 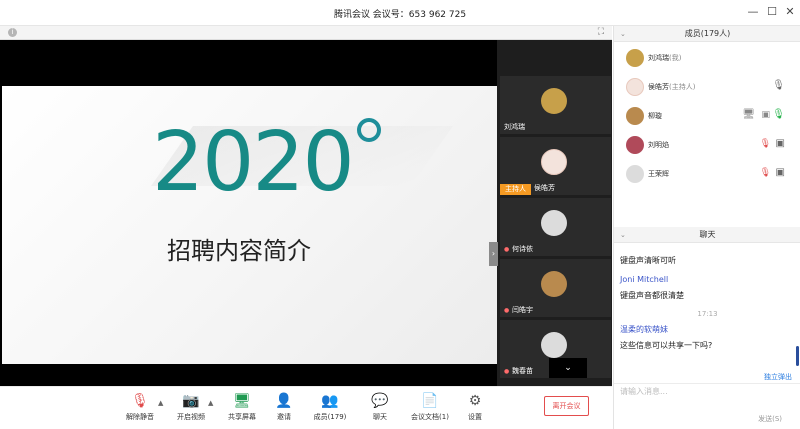 I want to click on chat-button: 💬 聊天, so click(x=380, y=407).